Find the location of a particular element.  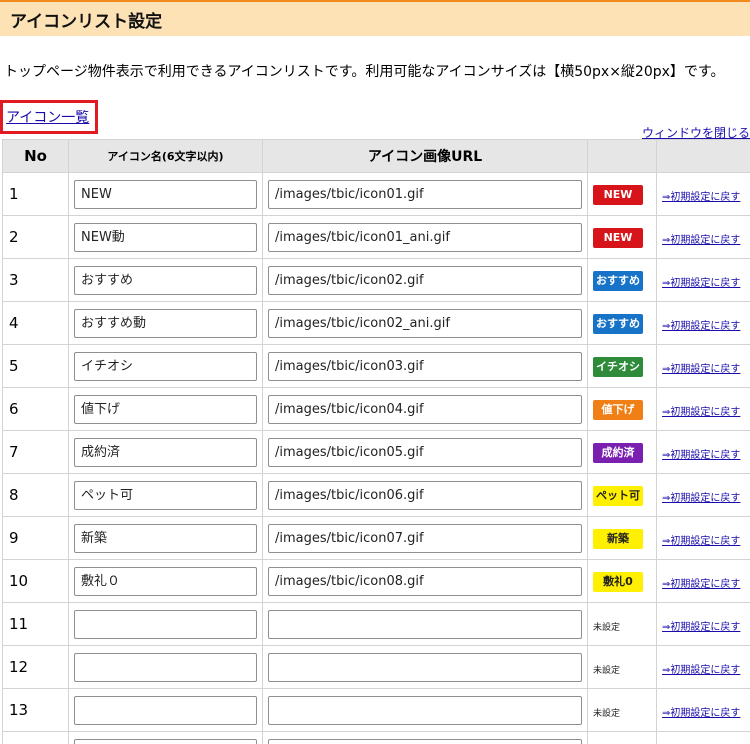

icon-preview-badge: 敷礼0 is located at coordinates (618, 582).